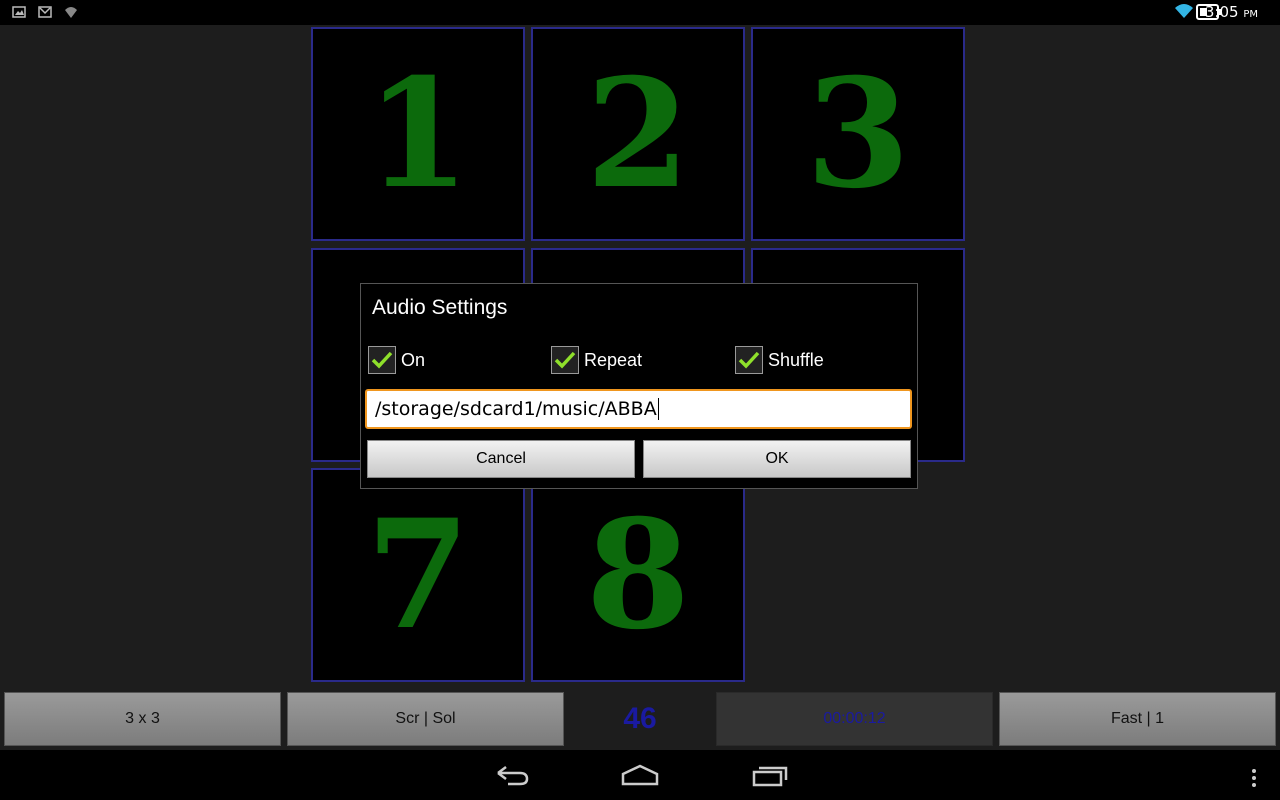 The image size is (1280, 800). I want to click on checkbox-shuffle: Shuffle, so click(779, 360).